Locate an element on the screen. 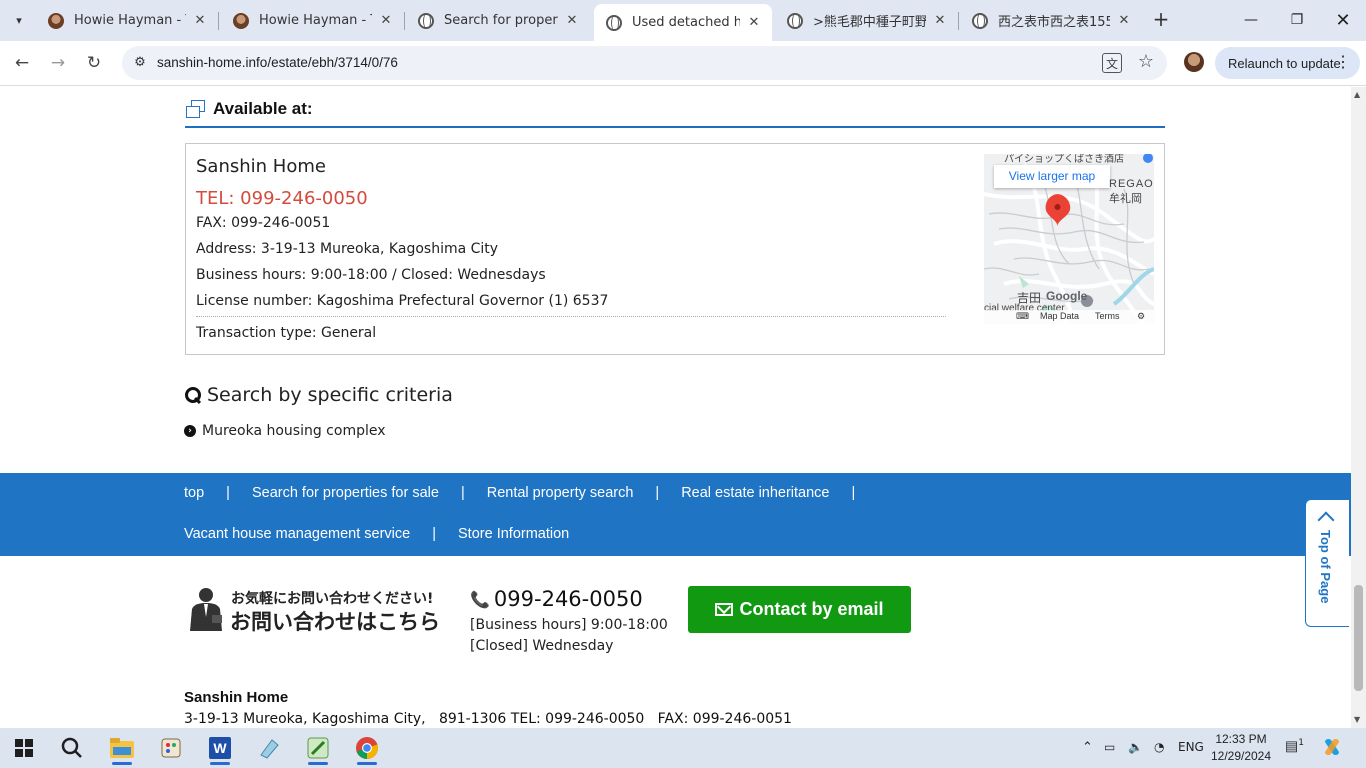 The image size is (1366, 768). criteria-link-mureoka: › Mureoka housing complex is located at coordinates (285, 431).